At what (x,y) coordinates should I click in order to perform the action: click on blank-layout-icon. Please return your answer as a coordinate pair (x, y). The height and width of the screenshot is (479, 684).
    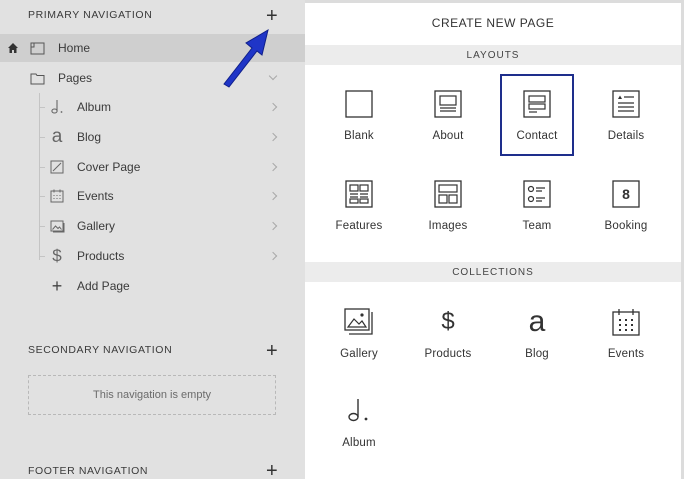
    Looking at the image, I should click on (359, 104).